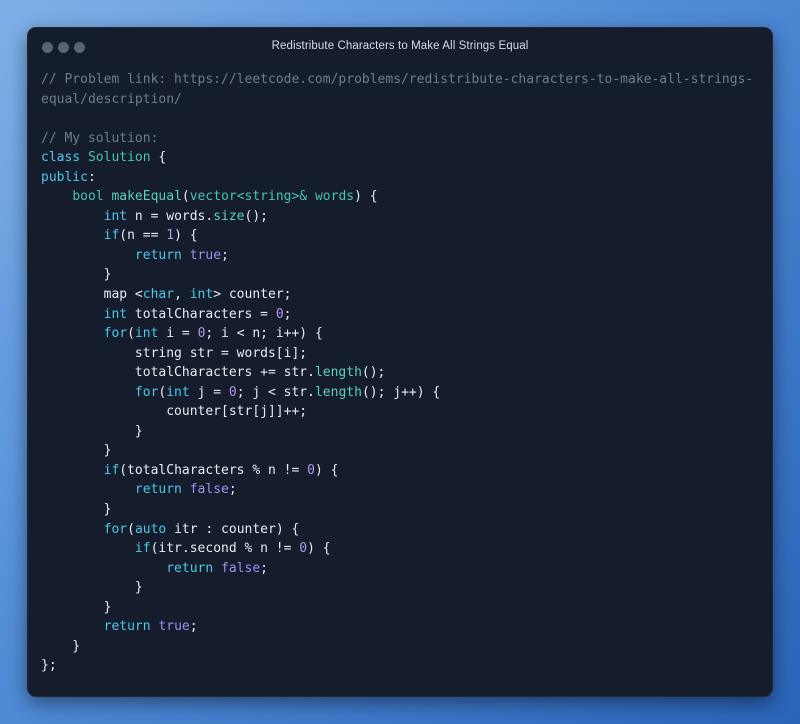  I want to click on code-token: public, so click(64, 177).